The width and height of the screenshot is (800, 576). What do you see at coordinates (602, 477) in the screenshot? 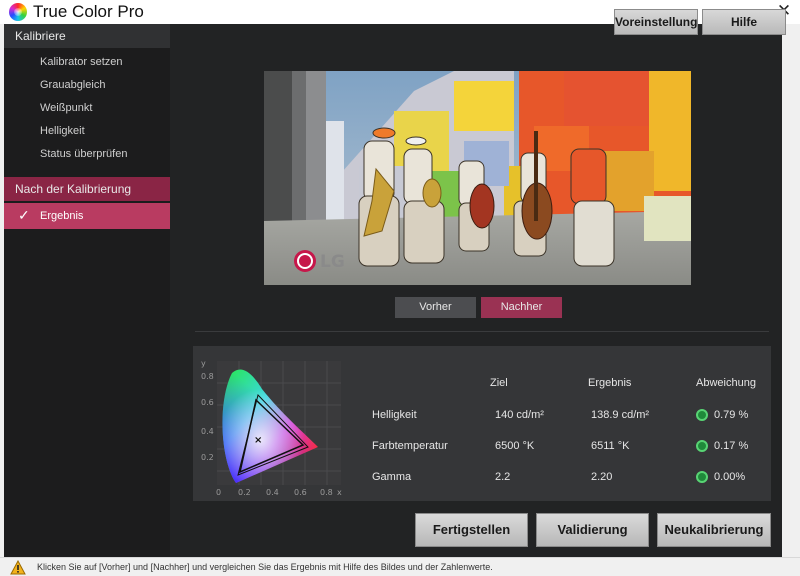
I see `result-value: 2.20` at bounding box center [602, 477].